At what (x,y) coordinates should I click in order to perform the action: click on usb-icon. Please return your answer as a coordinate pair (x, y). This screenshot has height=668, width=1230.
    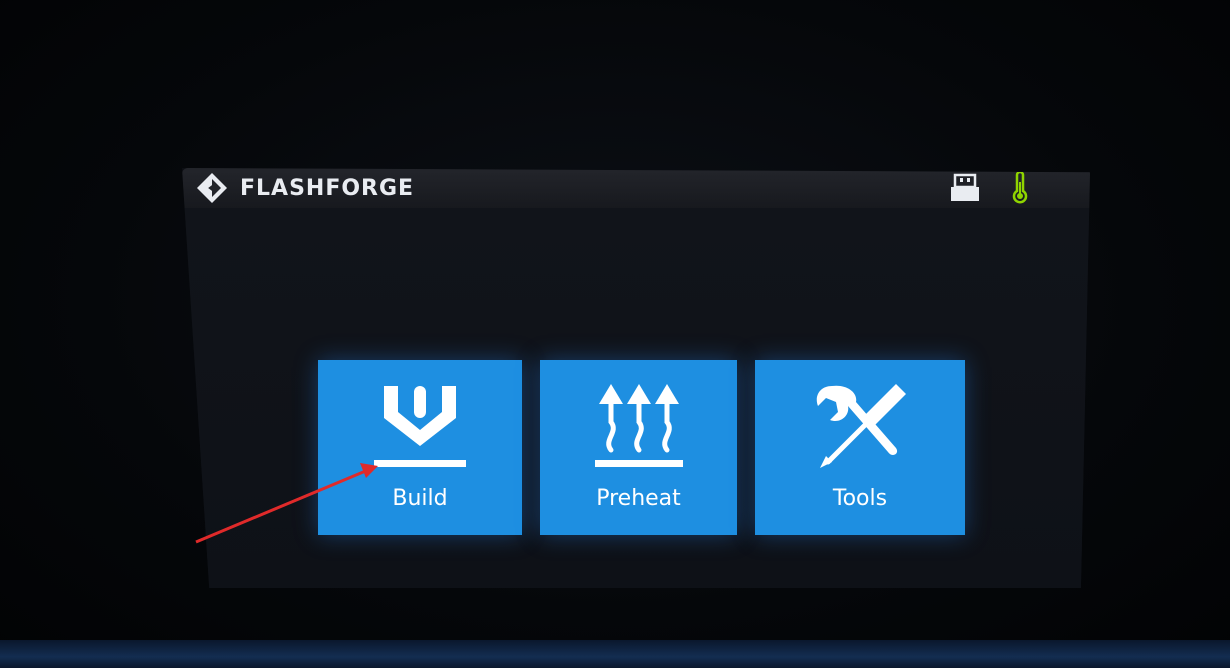
    Looking at the image, I should click on (965, 188).